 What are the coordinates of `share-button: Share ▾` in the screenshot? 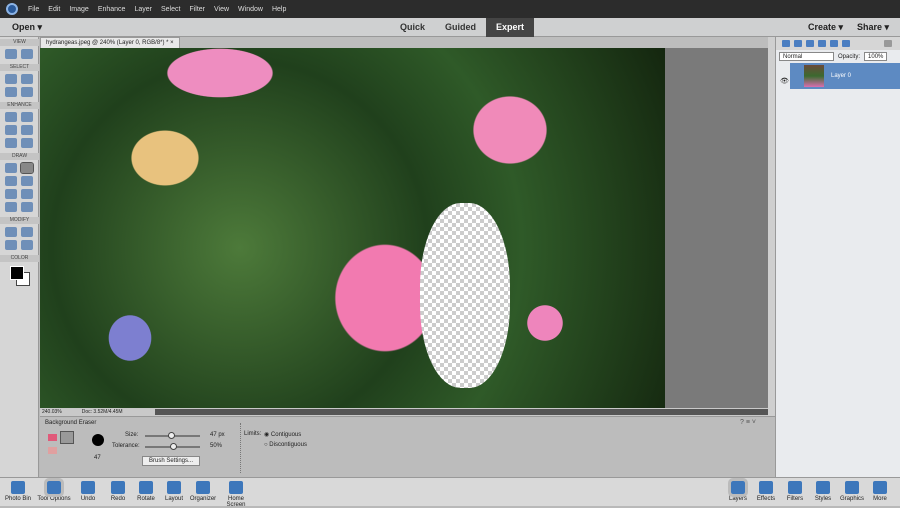 It's located at (873, 27).